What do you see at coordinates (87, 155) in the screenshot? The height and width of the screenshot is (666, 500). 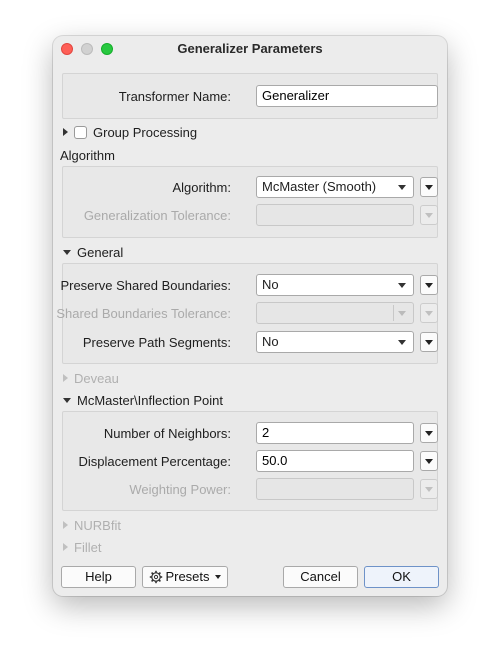 I see `algorithm-heading: Algorithm` at bounding box center [87, 155].